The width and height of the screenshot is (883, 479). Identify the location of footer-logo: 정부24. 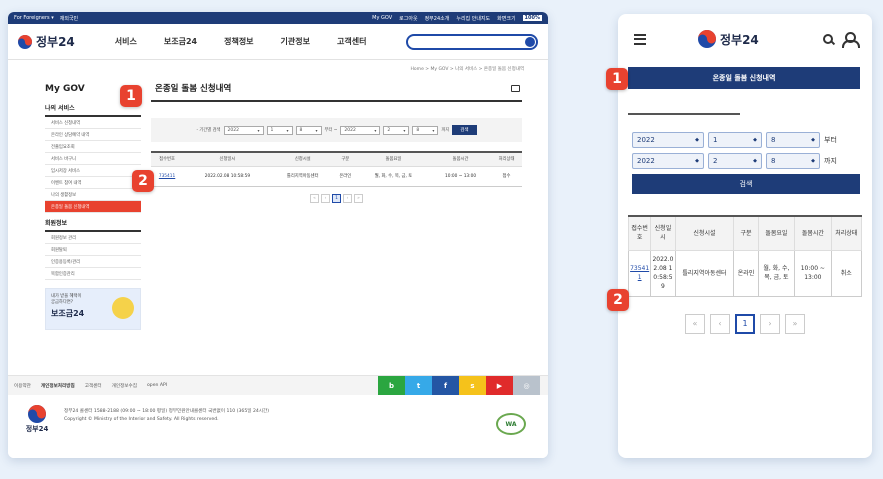
(37, 419).